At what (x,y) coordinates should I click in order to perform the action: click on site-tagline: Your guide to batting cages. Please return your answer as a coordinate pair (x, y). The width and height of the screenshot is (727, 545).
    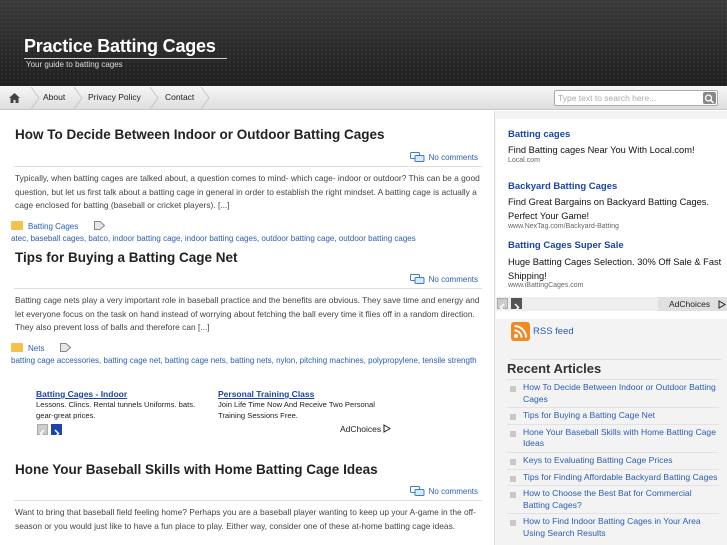
    Looking at the image, I should click on (74, 64).